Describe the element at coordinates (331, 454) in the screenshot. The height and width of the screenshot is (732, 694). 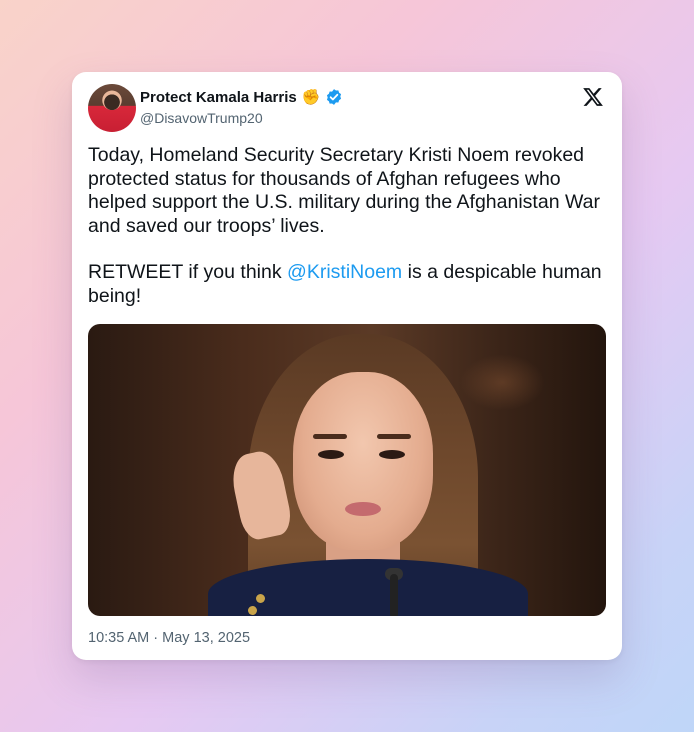
I see `photo-eye-left` at that location.